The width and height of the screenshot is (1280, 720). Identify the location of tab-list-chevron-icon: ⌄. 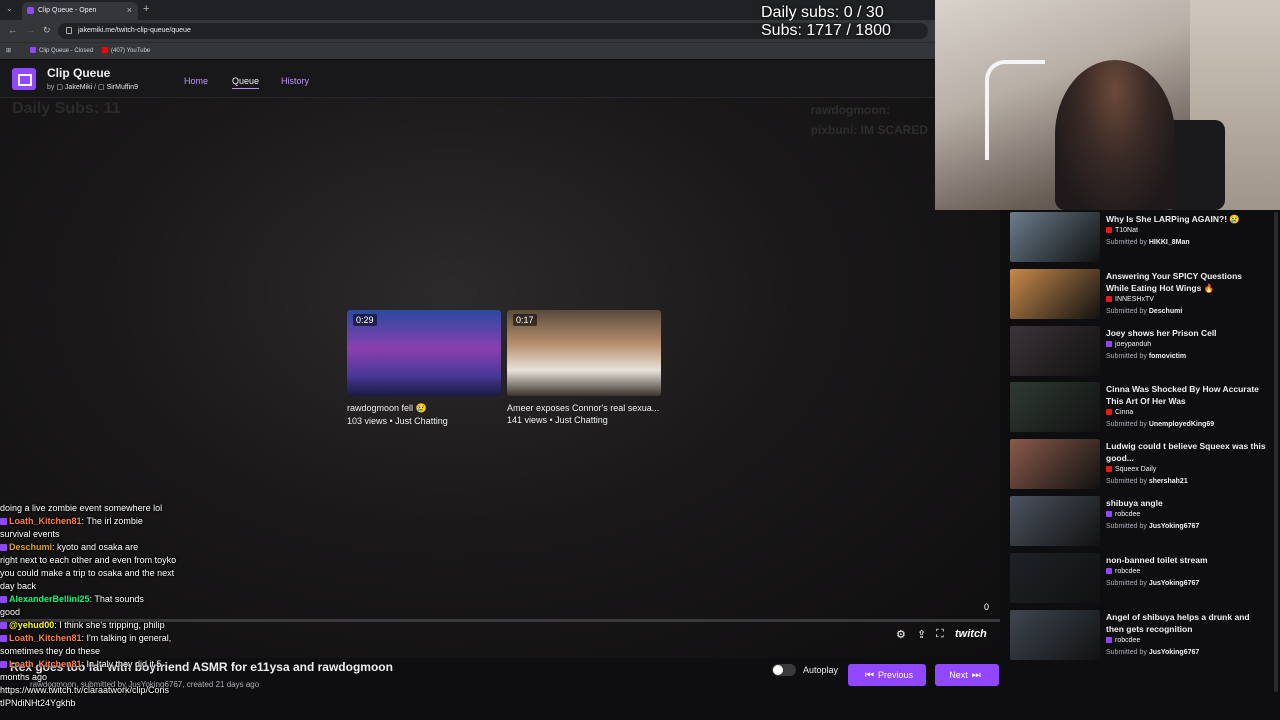
(9, 8).